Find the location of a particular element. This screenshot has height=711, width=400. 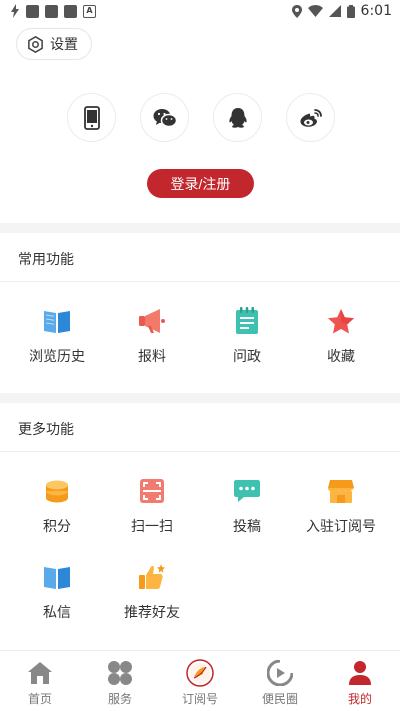

weibo-login-button is located at coordinates (310, 117).